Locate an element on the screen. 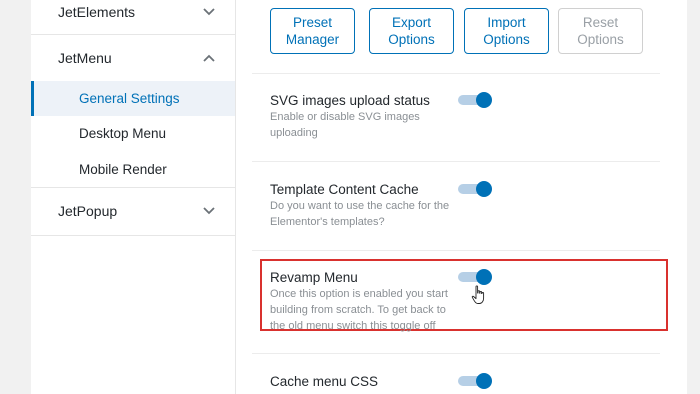  setting-description-svg-upload: Enable or disable SVG images uploading is located at coordinates (345, 125).